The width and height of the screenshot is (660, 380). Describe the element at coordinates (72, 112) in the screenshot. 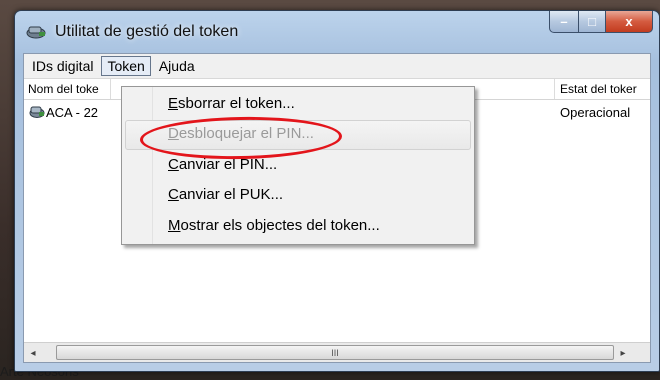

I see `token-name: ACA - 22` at that location.